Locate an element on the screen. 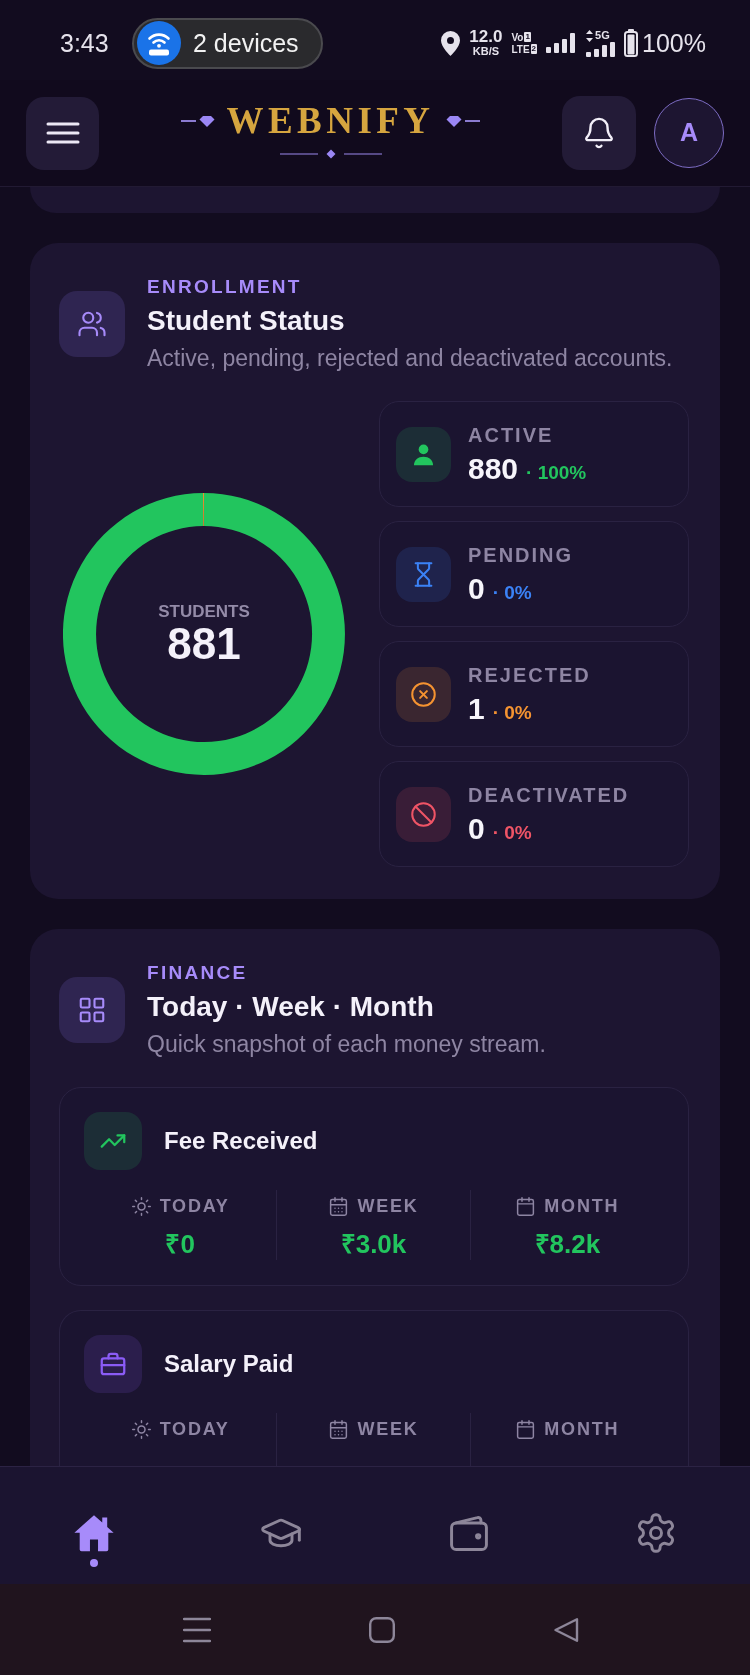 This screenshot has height=1675, width=750. location-pin-icon is located at coordinates (451, 43).